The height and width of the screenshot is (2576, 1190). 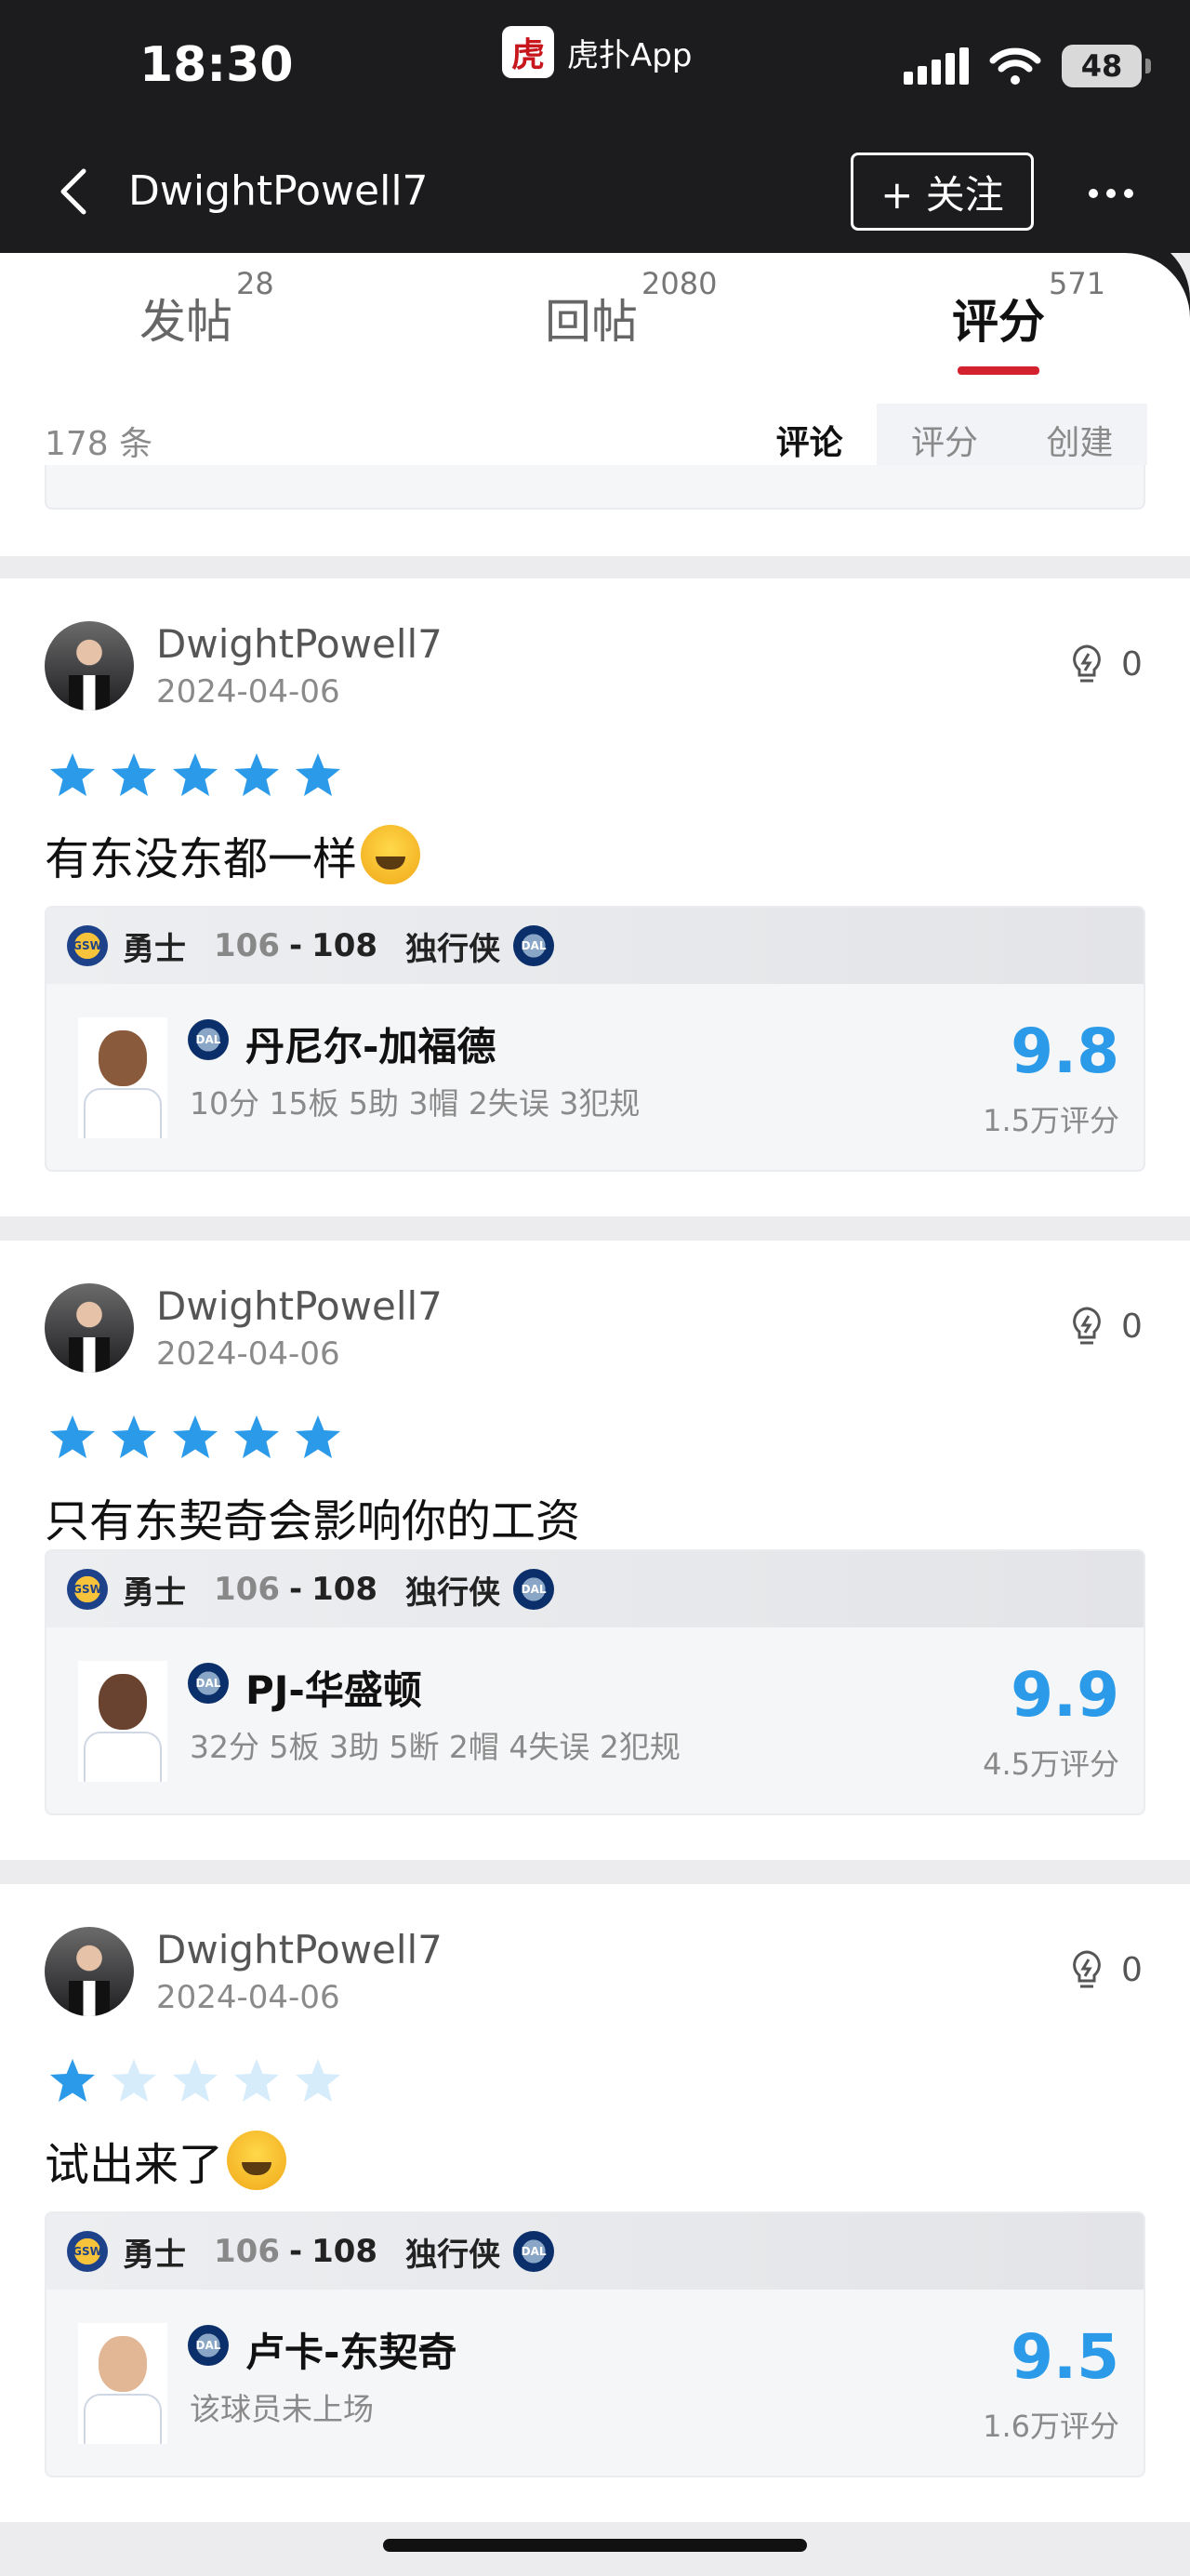 What do you see at coordinates (185, 322) in the screenshot?
I see `tab-posts-label: 发帖` at bounding box center [185, 322].